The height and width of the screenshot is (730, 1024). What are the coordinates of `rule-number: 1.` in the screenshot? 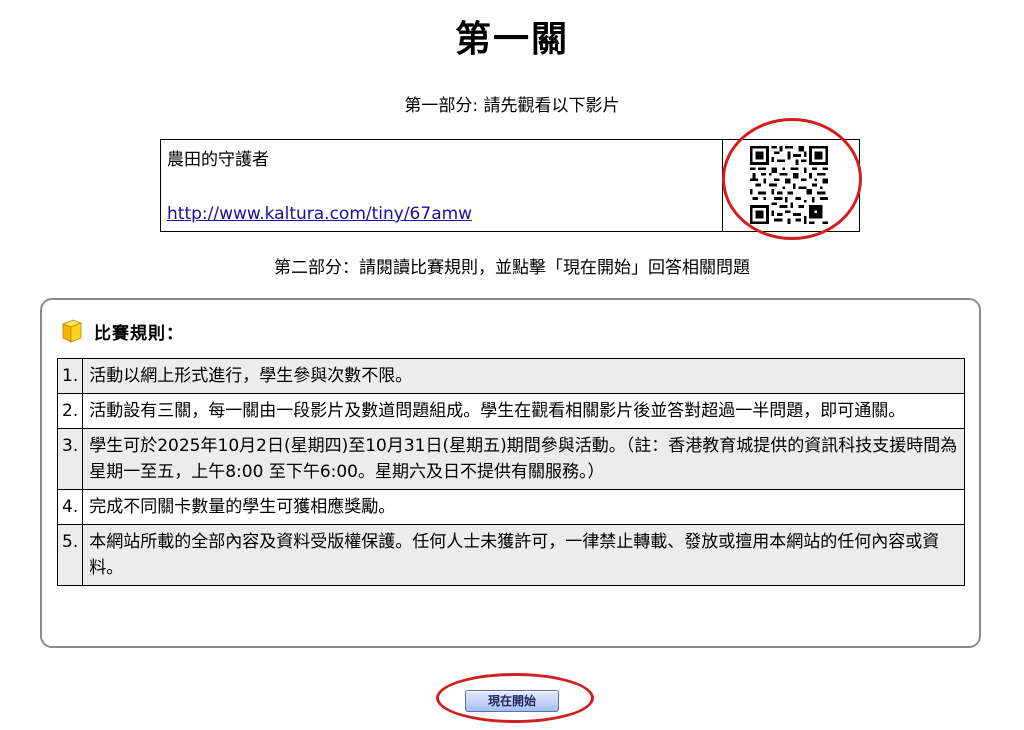 It's located at (70, 376).